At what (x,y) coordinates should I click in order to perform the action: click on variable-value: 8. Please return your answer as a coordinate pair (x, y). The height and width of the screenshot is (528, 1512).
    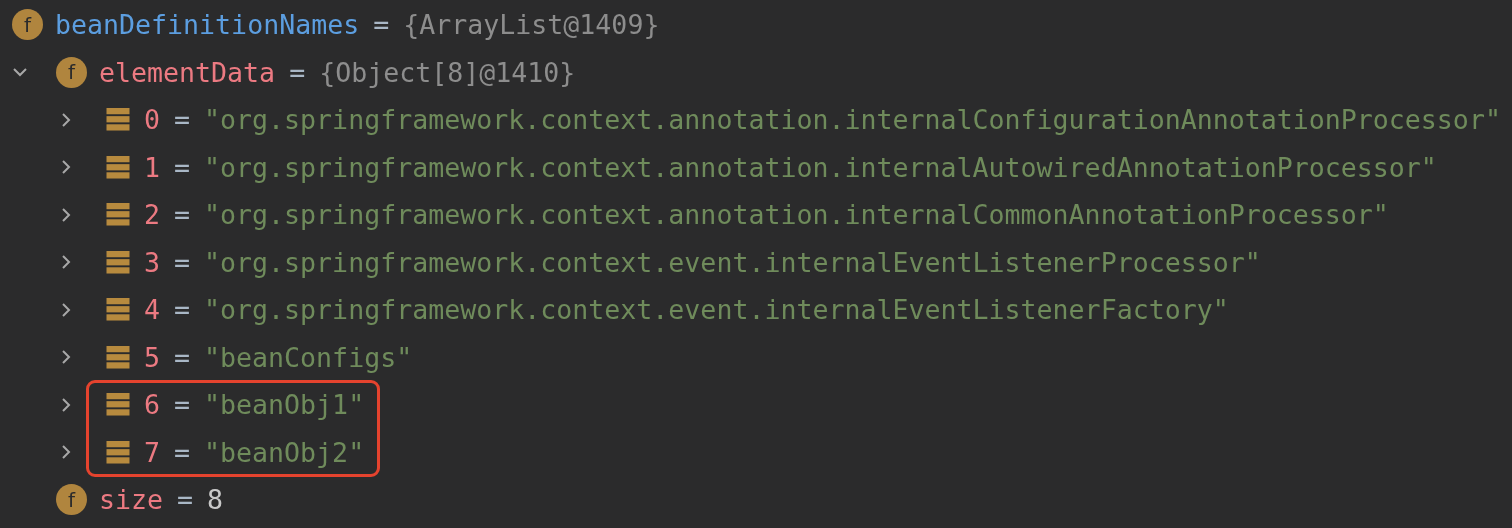
    Looking at the image, I should click on (215, 500).